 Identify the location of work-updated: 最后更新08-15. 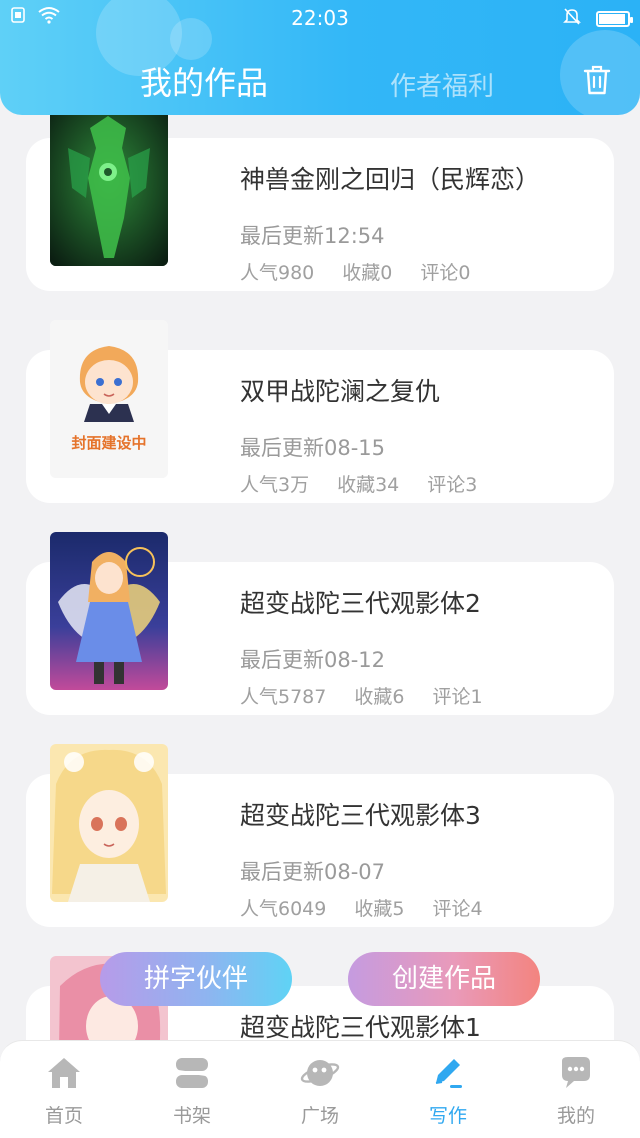
(313, 448).